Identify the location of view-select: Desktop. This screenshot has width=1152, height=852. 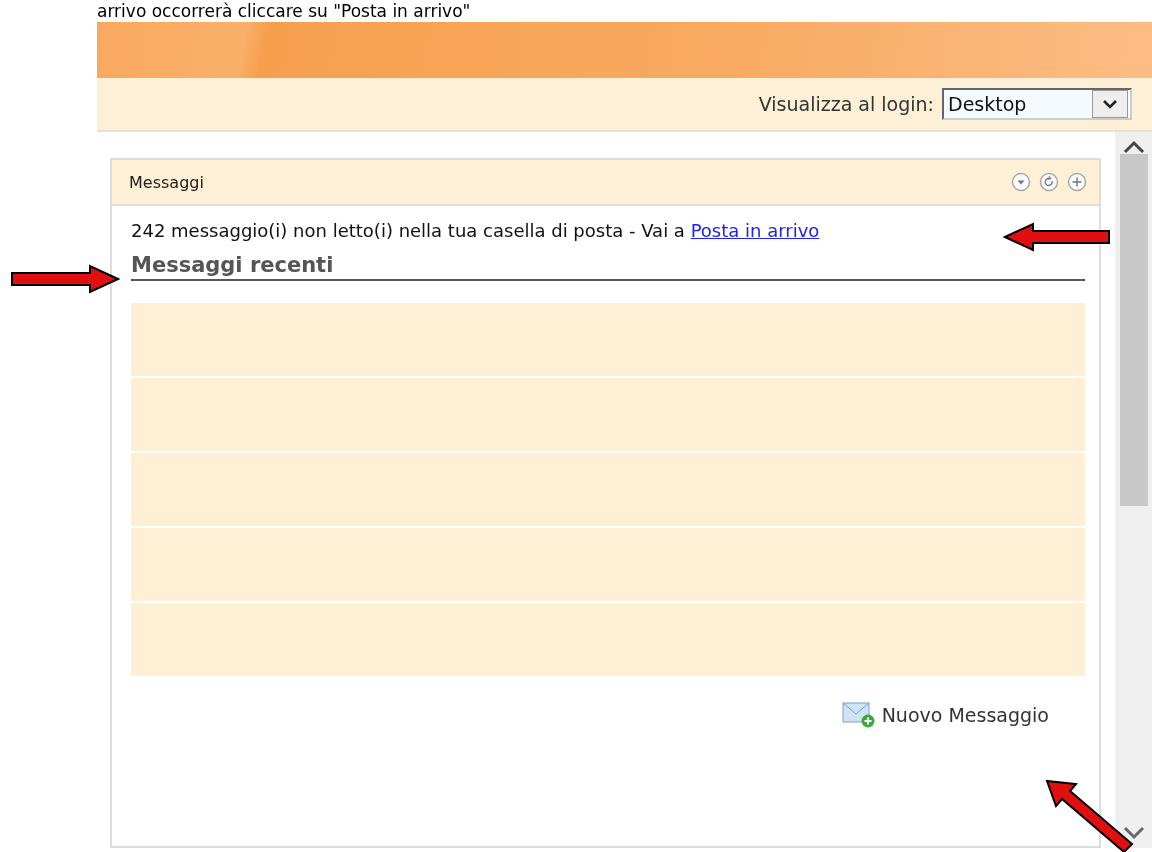
(1037, 104).